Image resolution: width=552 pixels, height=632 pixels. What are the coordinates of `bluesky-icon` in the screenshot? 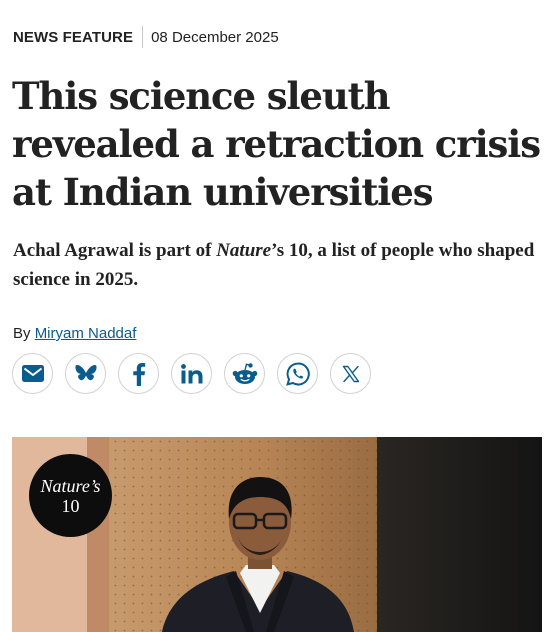 It's located at (85, 374).